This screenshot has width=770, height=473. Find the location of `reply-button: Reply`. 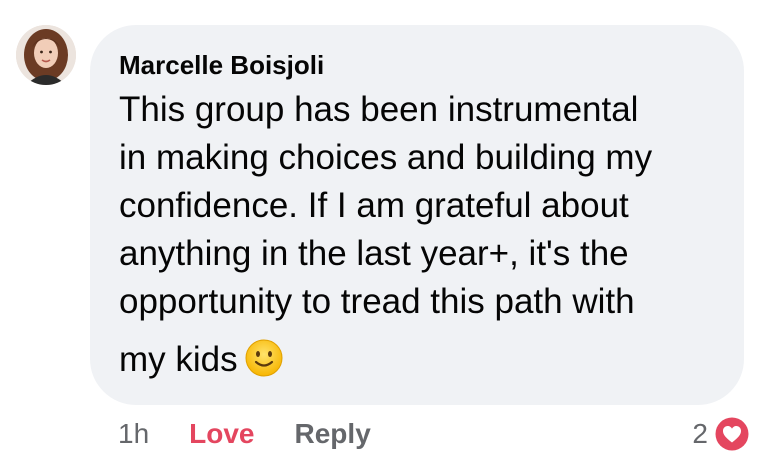

reply-button: Reply is located at coordinates (333, 434).